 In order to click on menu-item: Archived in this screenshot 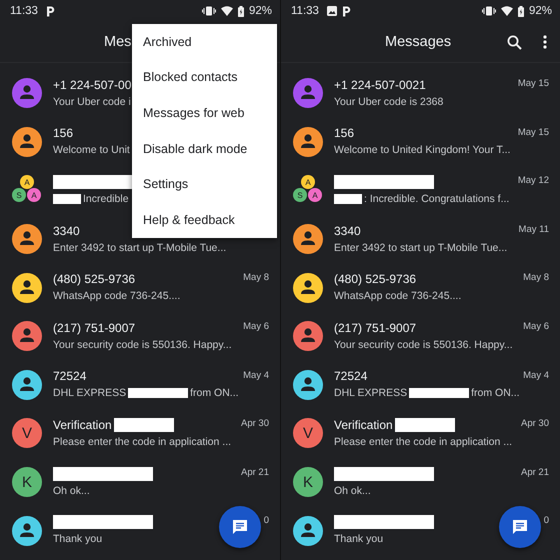, I will do `click(204, 42)`.